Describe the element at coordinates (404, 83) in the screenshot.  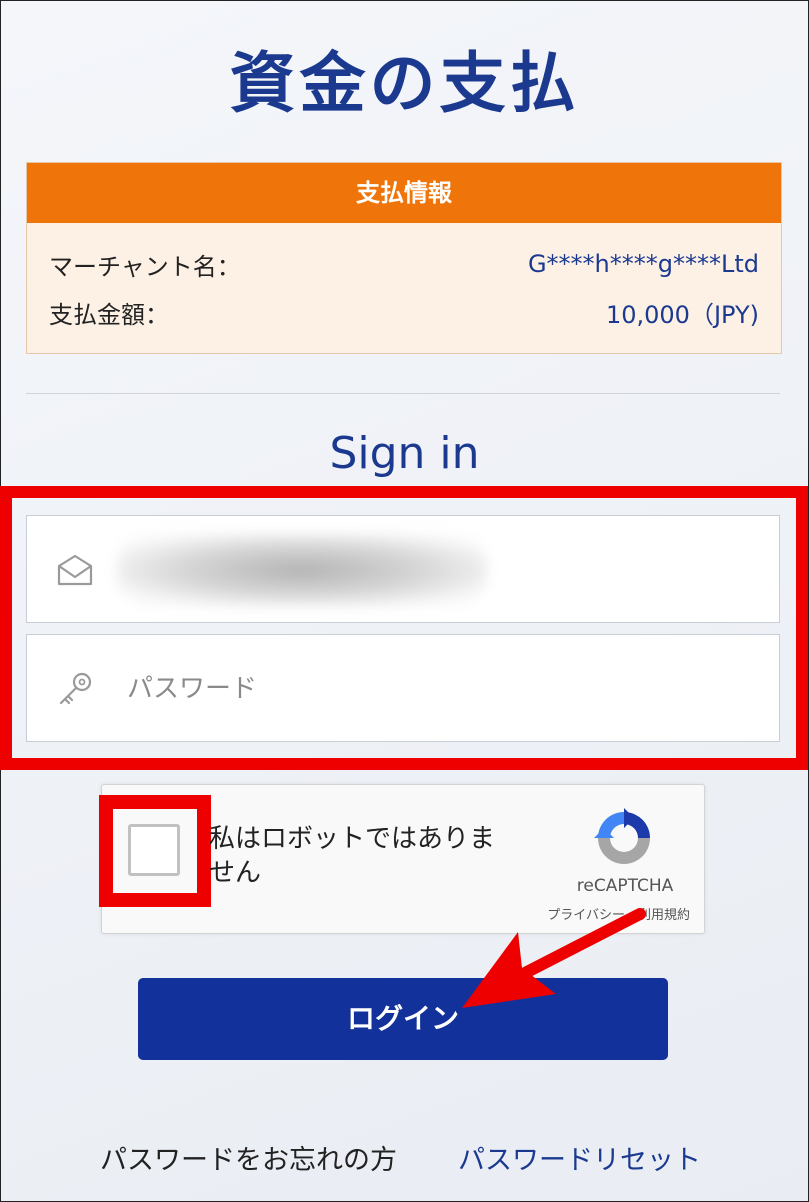
I see `page-title: 資金の支払` at that location.